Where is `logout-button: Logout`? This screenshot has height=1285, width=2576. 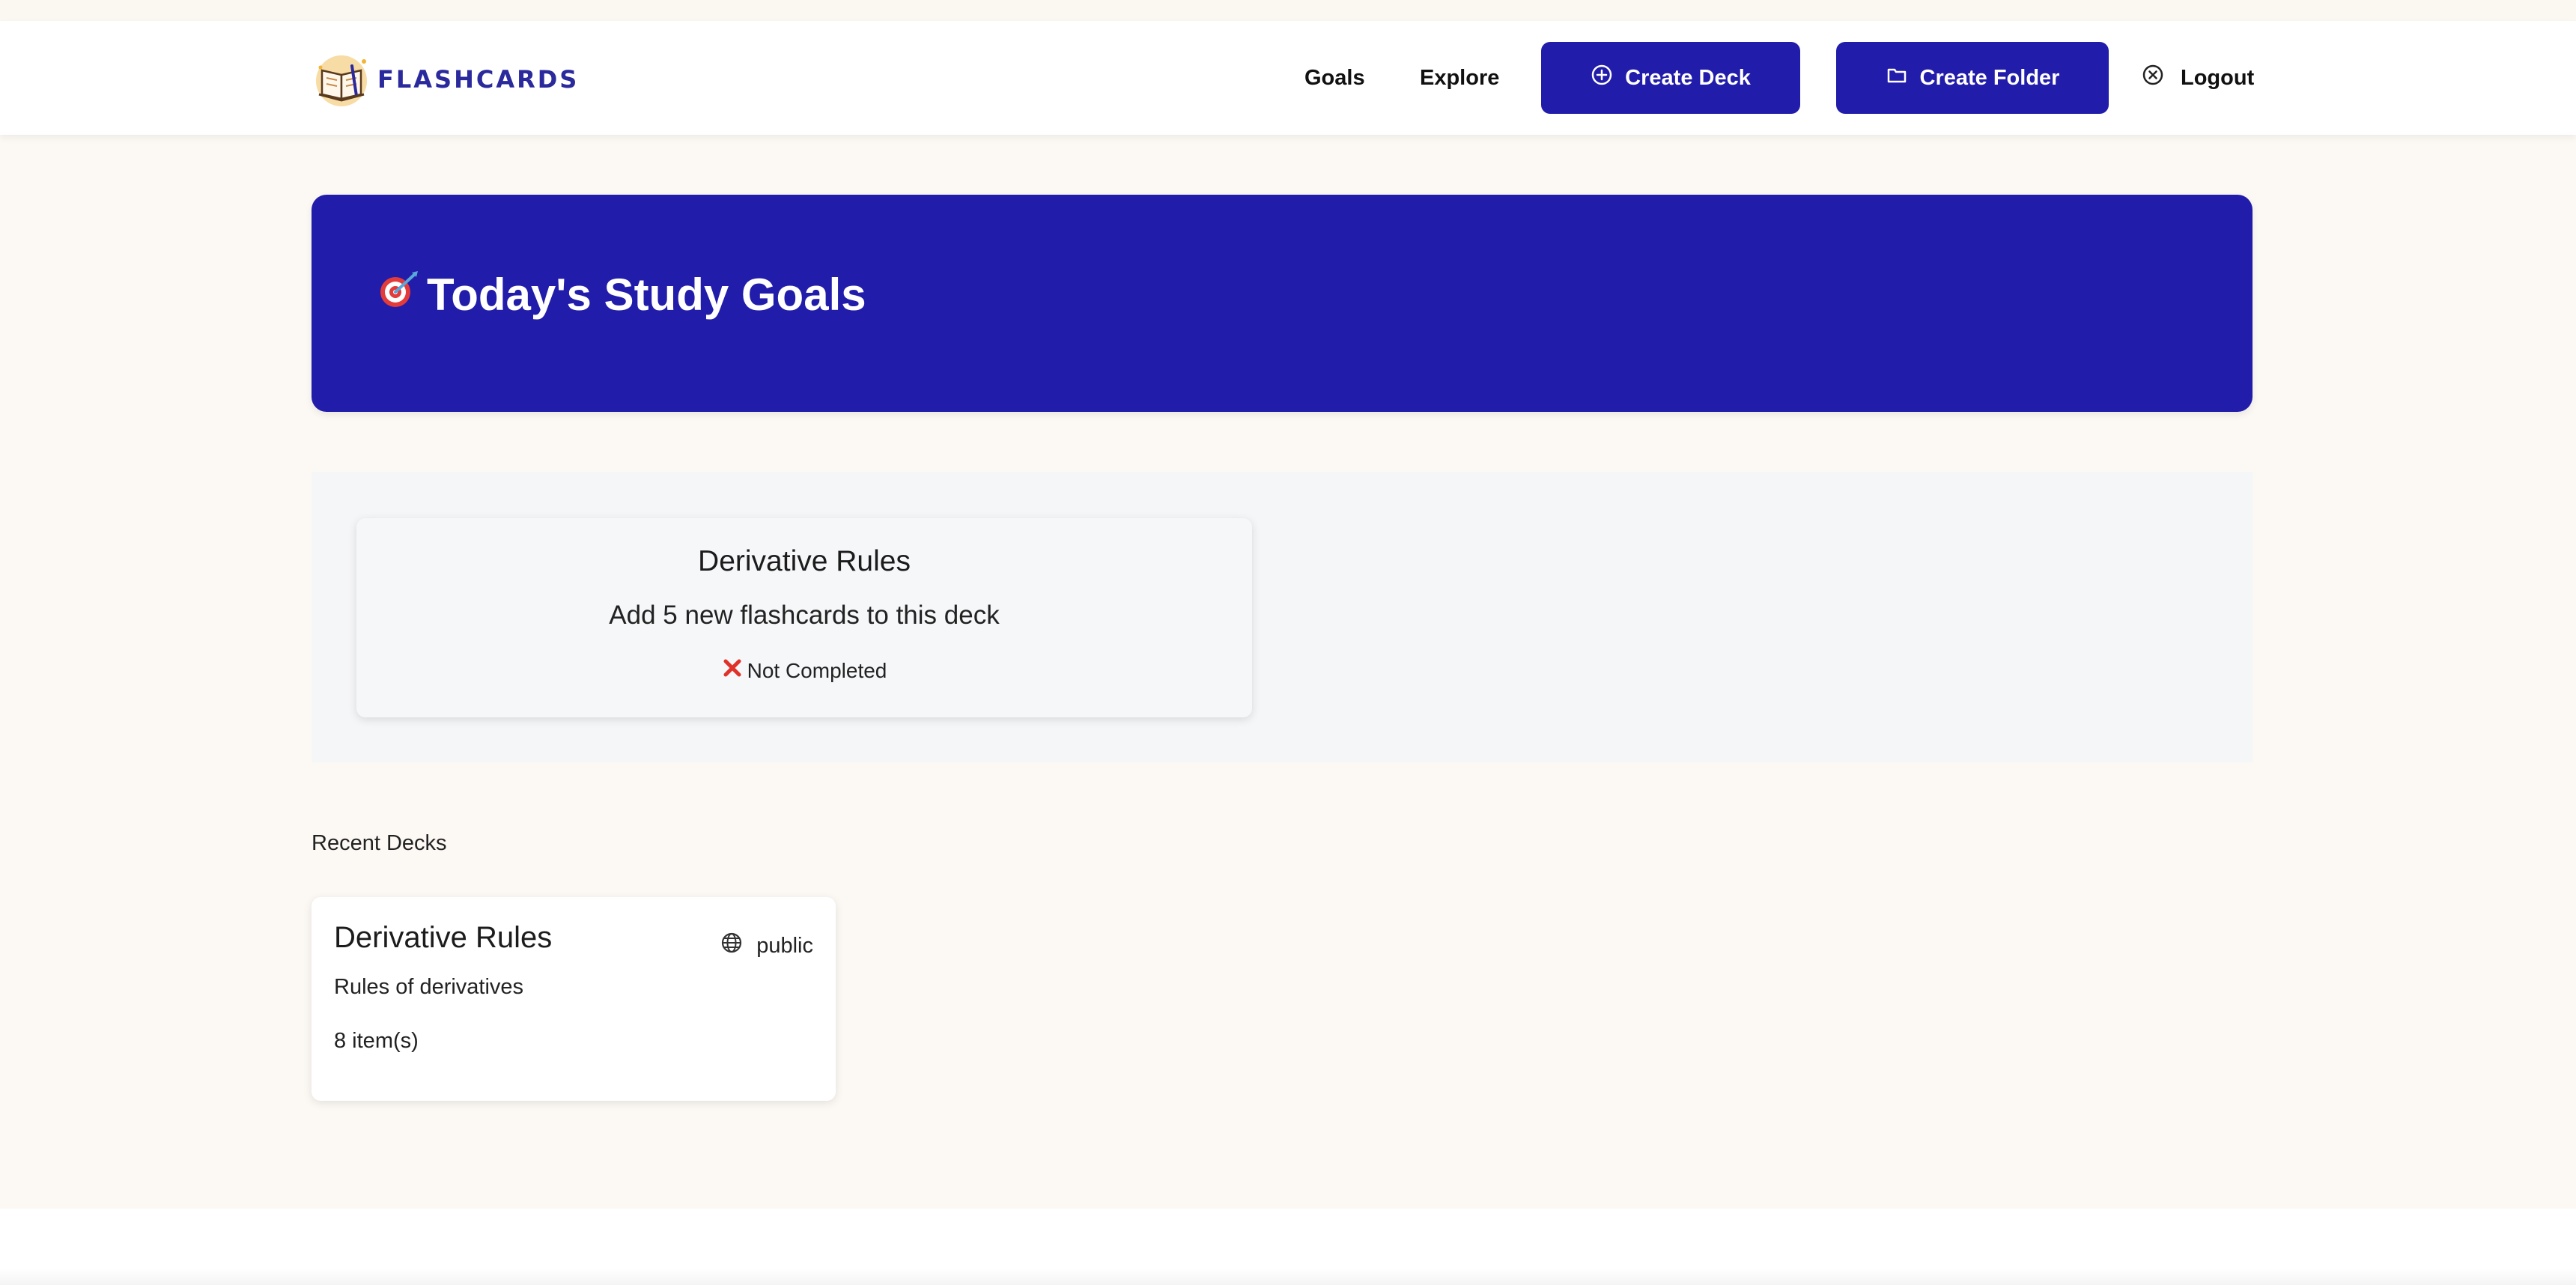
logout-button: Logout is located at coordinates (2198, 78).